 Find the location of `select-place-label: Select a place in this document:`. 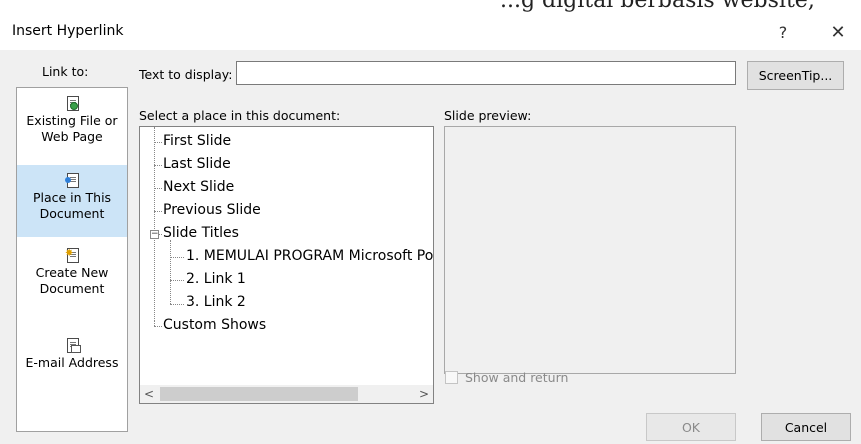

select-place-label: Select a place in this document: is located at coordinates (240, 115).